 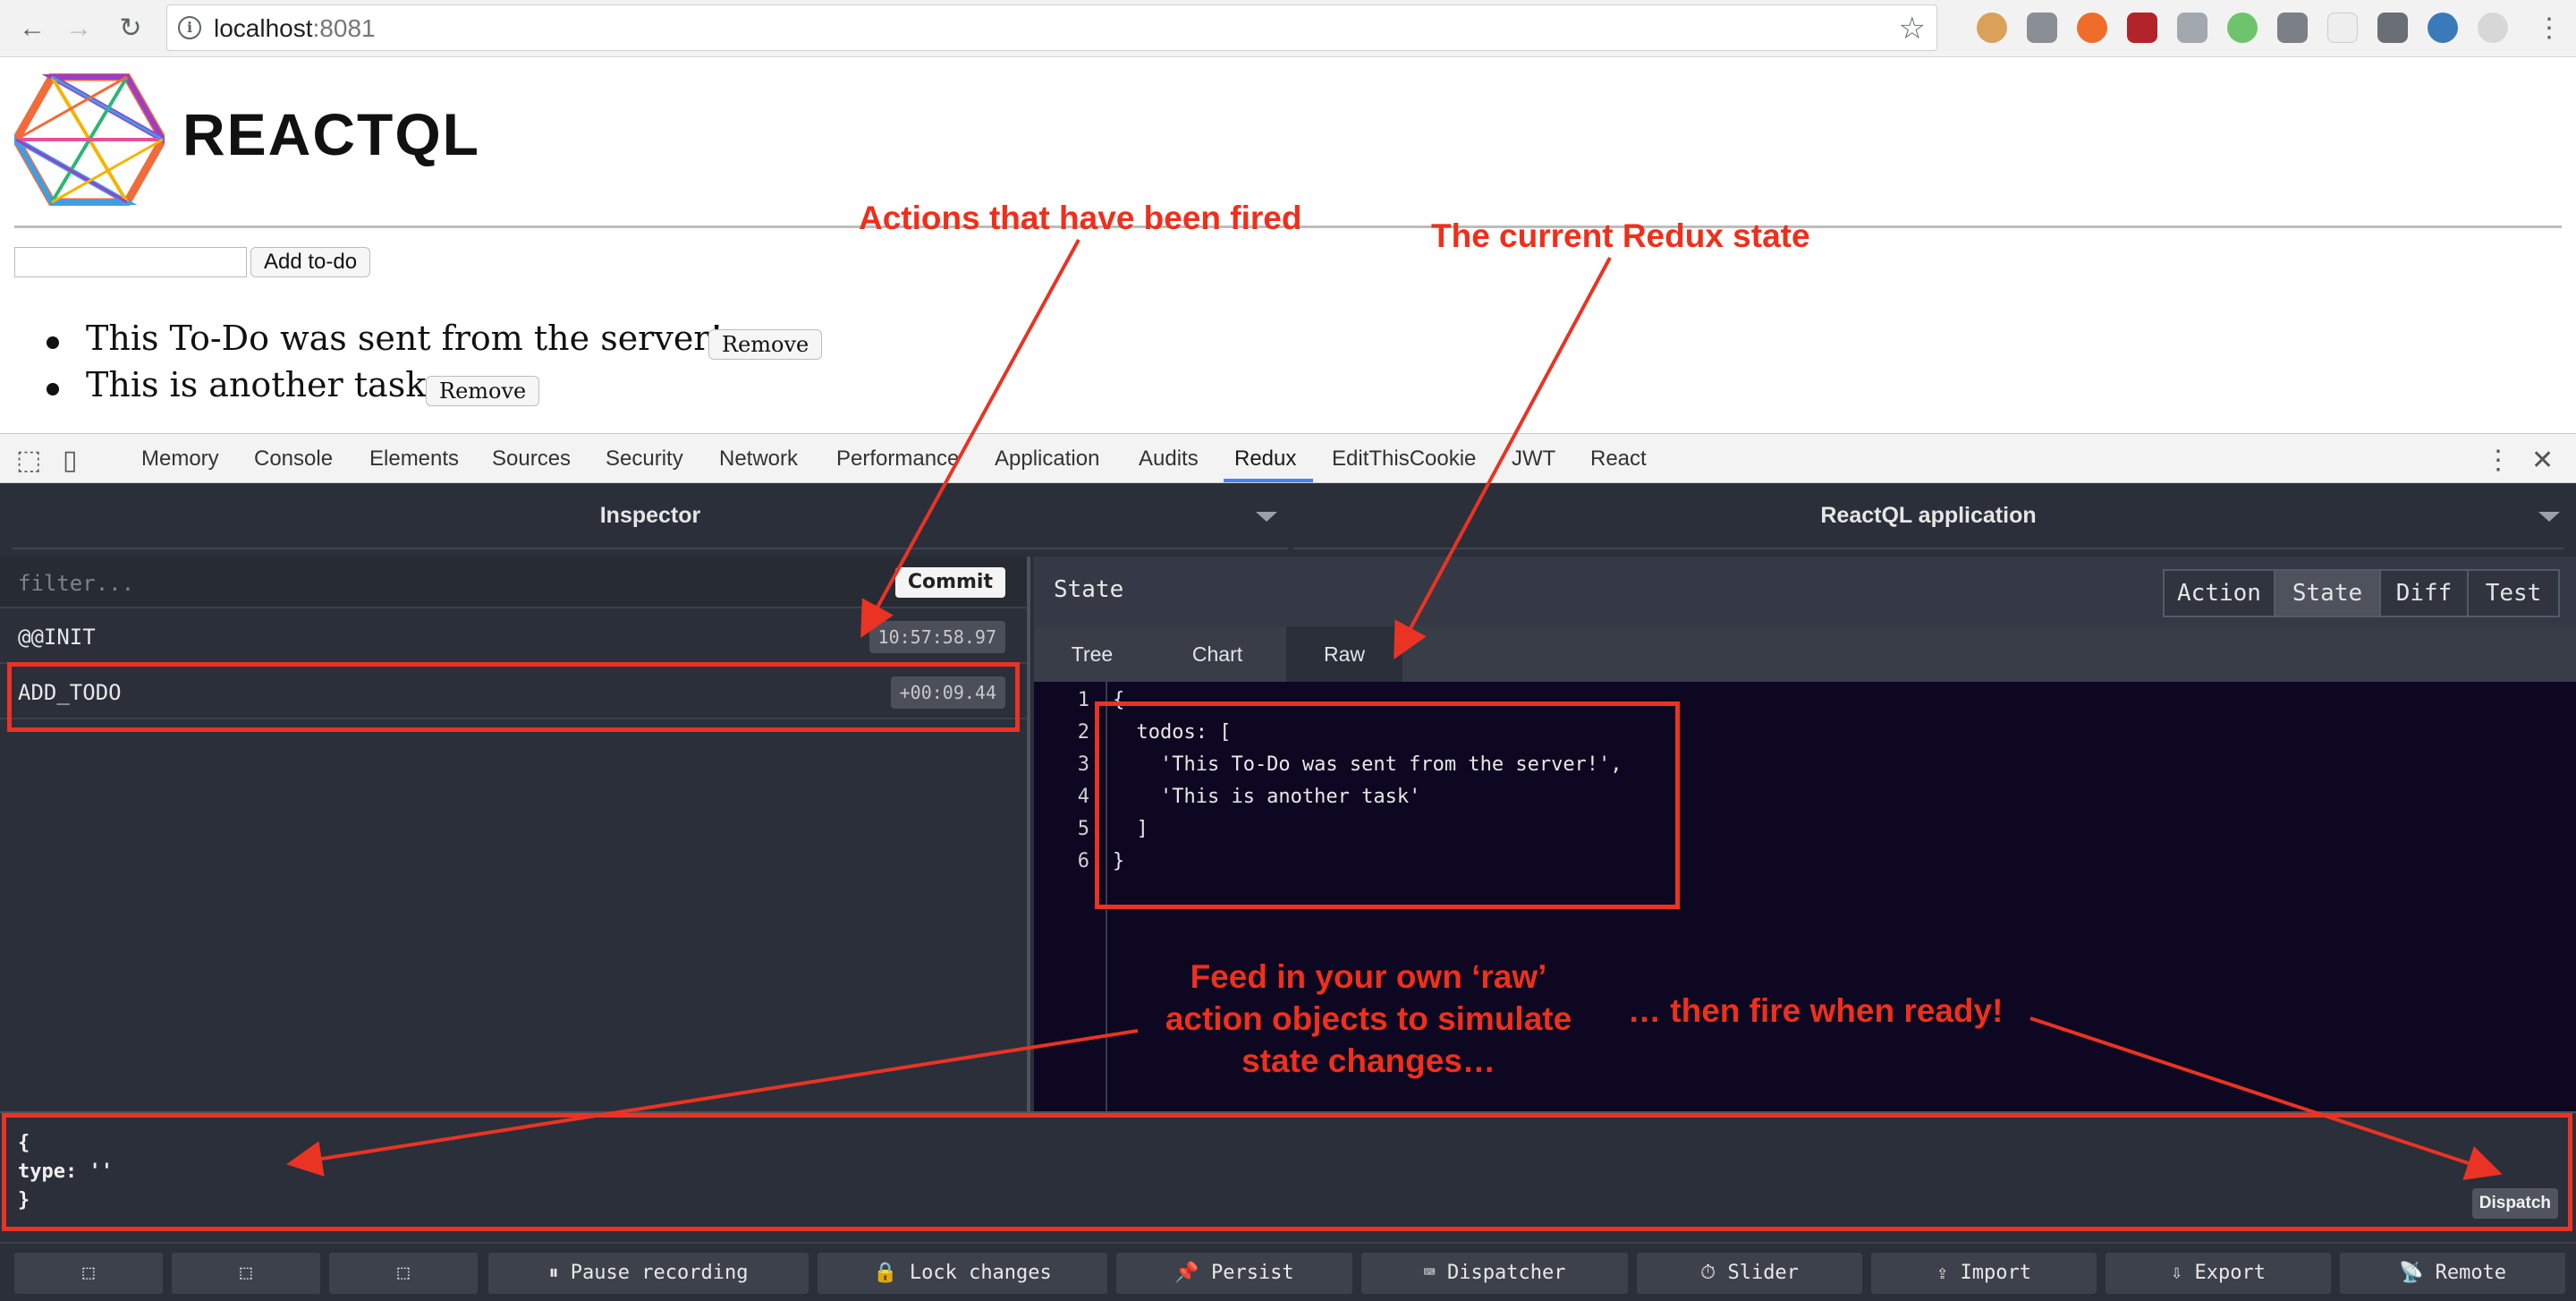 I want to click on annotation-fire-ready: … then fire when ready!, so click(x=1816, y=1010).